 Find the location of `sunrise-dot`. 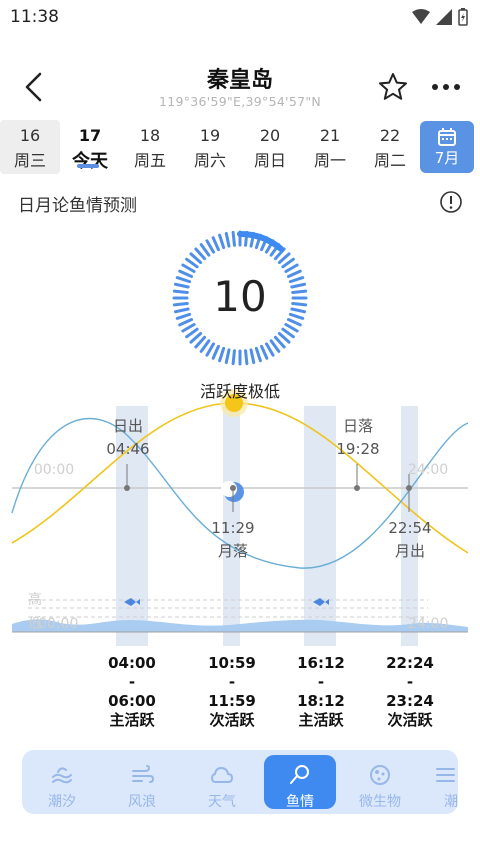

sunrise-dot is located at coordinates (127, 488).